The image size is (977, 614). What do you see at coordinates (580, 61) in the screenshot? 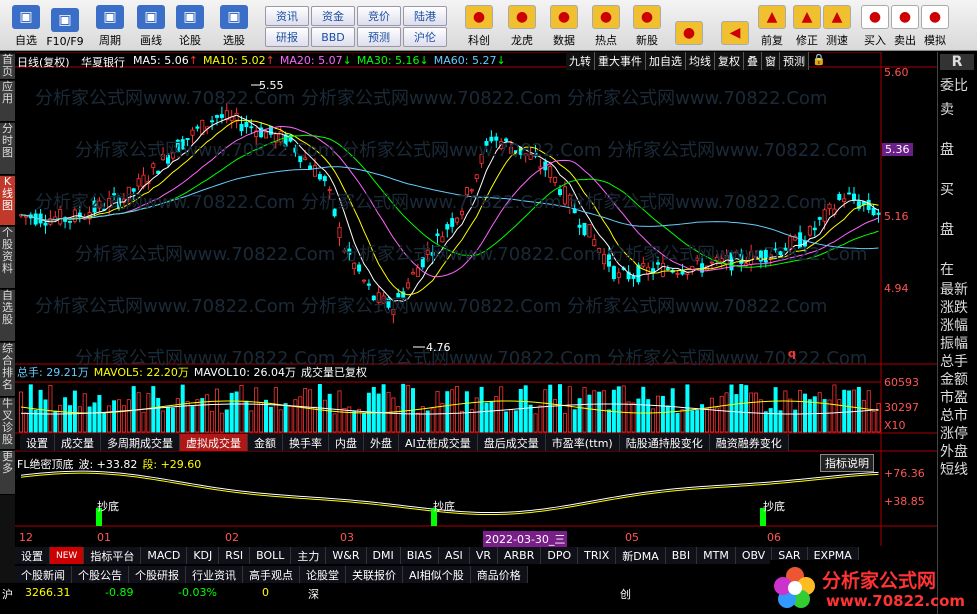
I see `header-button-0: 九转` at bounding box center [580, 61].